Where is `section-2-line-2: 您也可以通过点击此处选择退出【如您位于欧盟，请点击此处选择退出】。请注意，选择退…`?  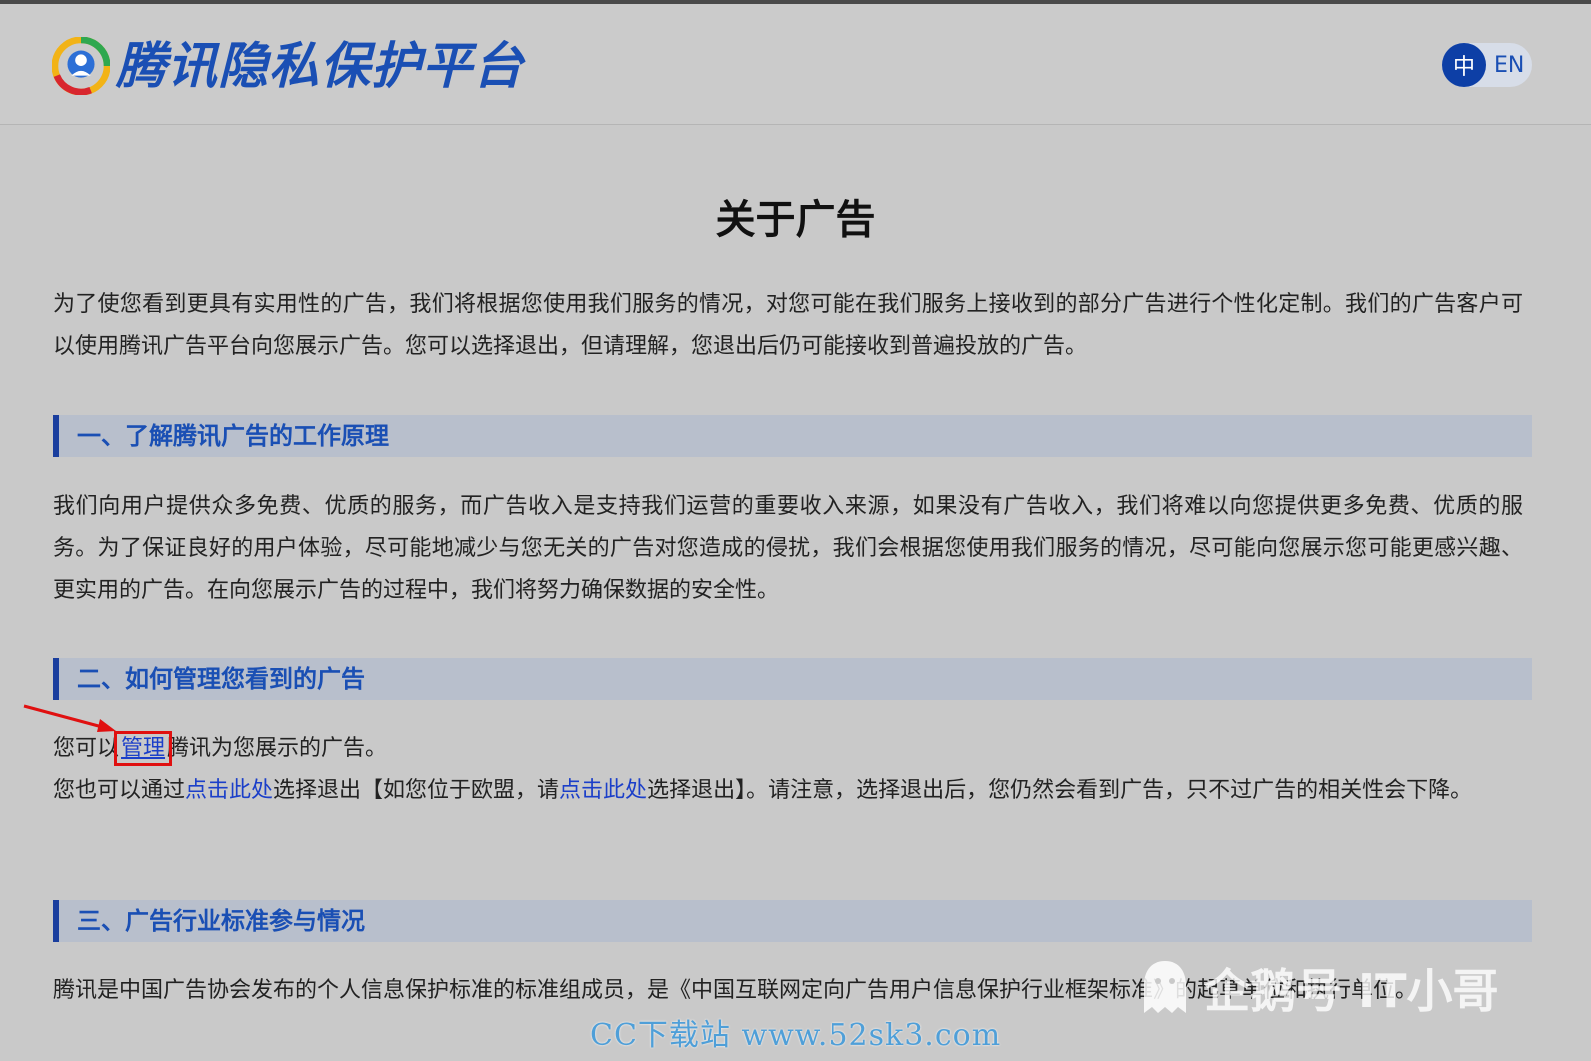
section-2-line-2: 您也可以通过点击此处选择退出【如您位于欧盟，请点击此处选择退出】。请注意，选择退… is located at coordinates (788, 791).